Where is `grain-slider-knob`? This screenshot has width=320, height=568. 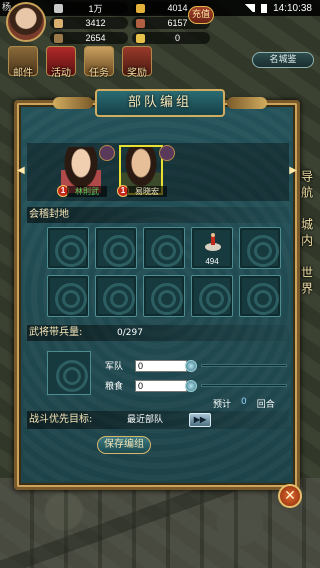 grain-slider-knob is located at coordinates (191, 385).